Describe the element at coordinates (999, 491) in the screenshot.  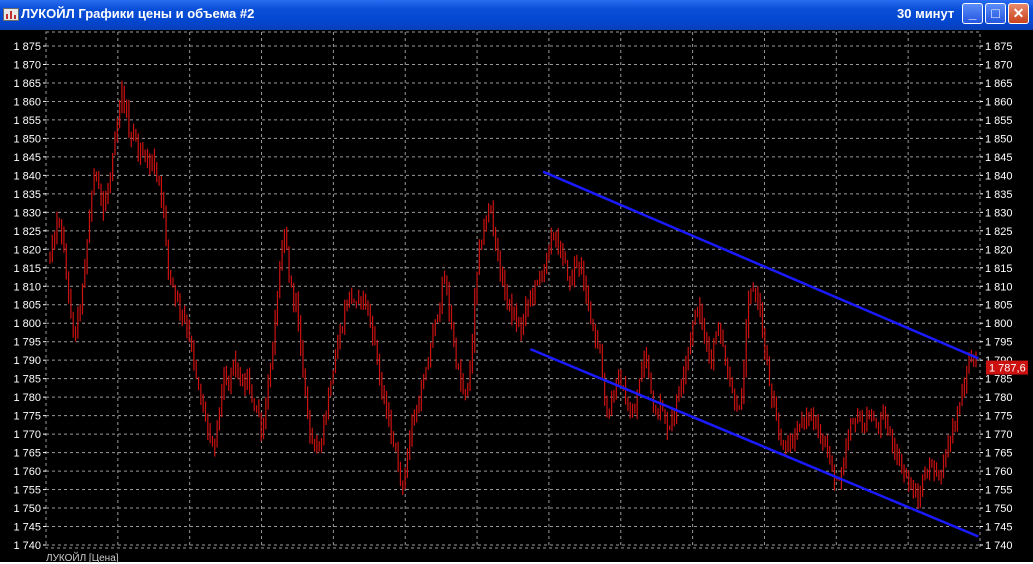
I see `right-tick-label: 1 755` at that location.